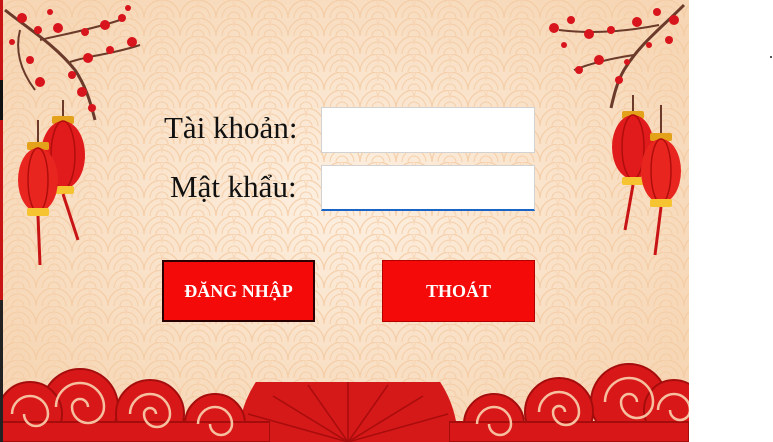  Describe the element at coordinates (428, 130) in the screenshot. I see `username-input` at that location.